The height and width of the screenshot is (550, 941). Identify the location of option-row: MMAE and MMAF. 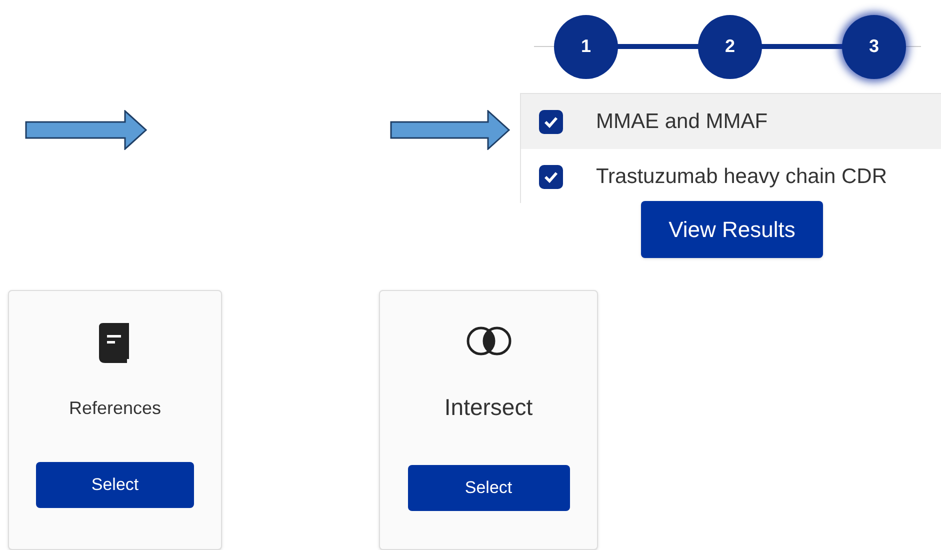
(731, 121).